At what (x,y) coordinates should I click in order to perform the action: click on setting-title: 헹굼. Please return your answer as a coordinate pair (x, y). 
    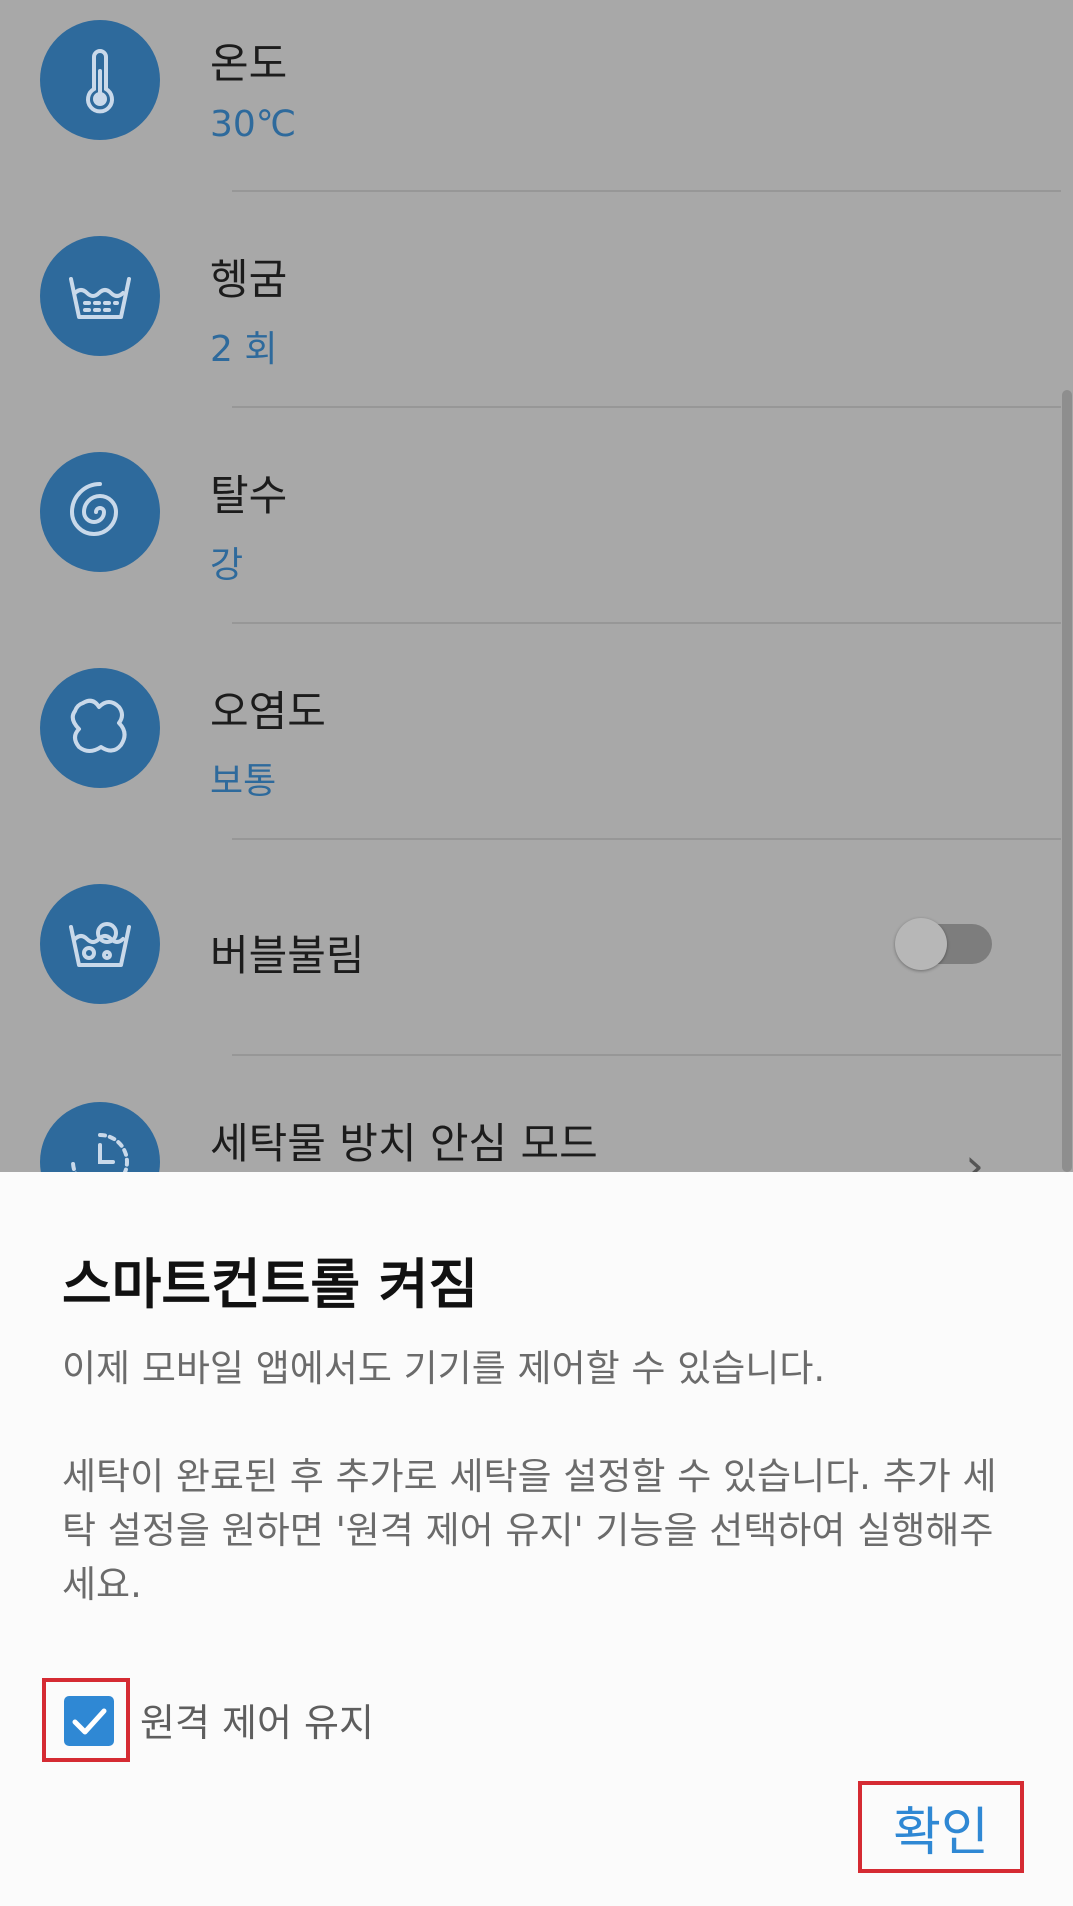
    Looking at the image, I should click on (249, 279).